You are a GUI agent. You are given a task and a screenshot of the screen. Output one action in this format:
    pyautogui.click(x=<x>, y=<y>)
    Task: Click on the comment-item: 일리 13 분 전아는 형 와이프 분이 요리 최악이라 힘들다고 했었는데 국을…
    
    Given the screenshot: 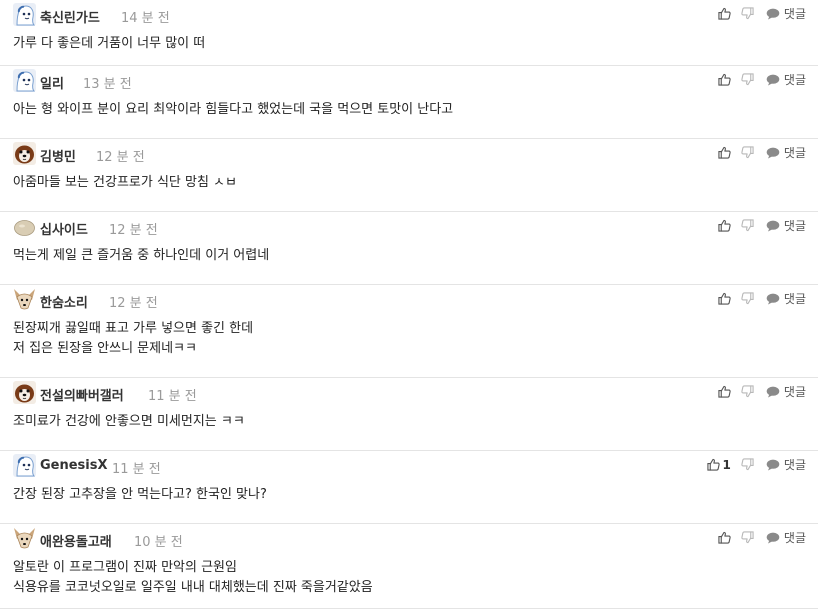 What is the action you would take?
    pyautogui.click(x=409, y=102)
    